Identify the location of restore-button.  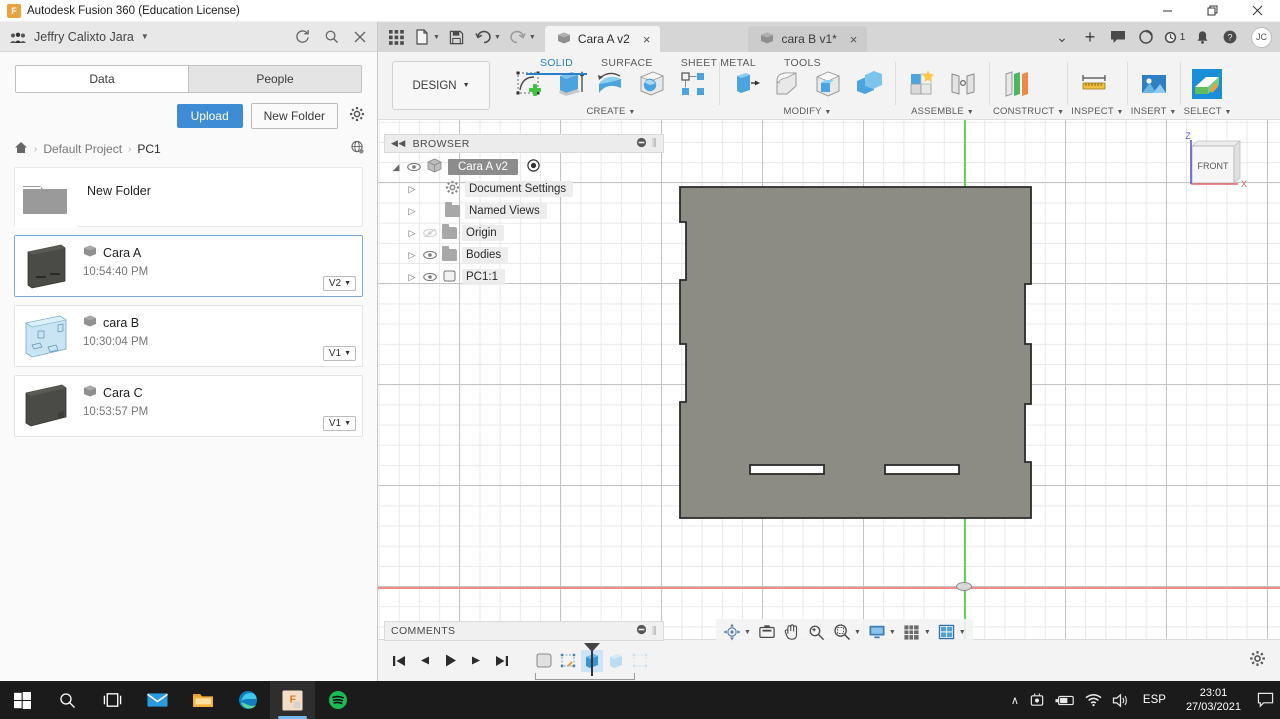
(1212, 11).